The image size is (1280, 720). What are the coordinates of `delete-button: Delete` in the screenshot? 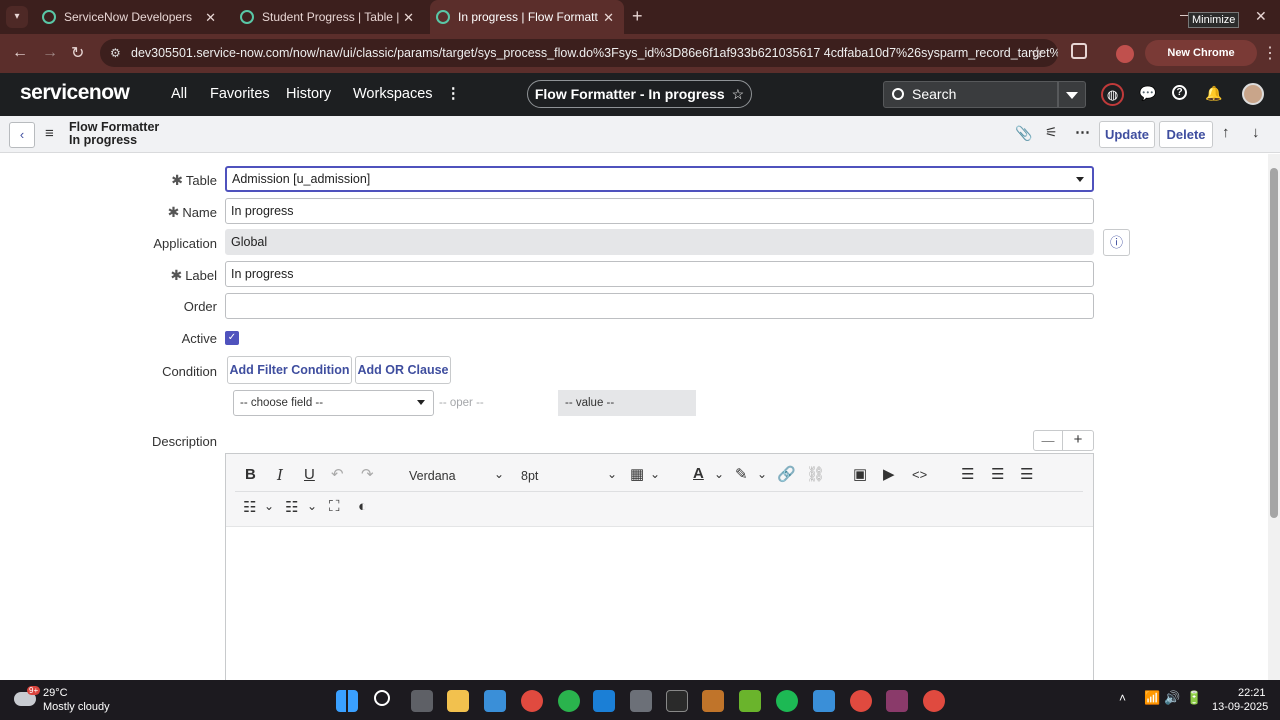 It's located at (1186, 134).